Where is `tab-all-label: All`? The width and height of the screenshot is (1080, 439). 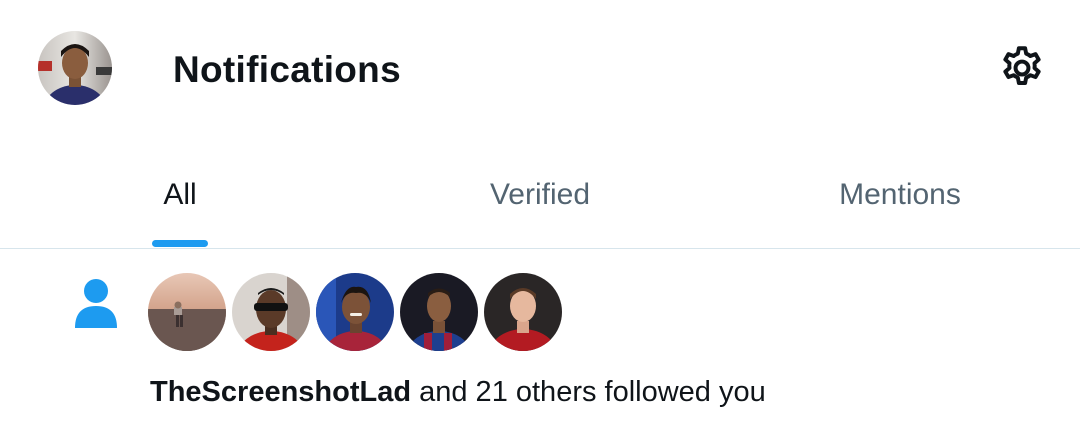 tab-all-label: All is located at coordinates (180, 194).